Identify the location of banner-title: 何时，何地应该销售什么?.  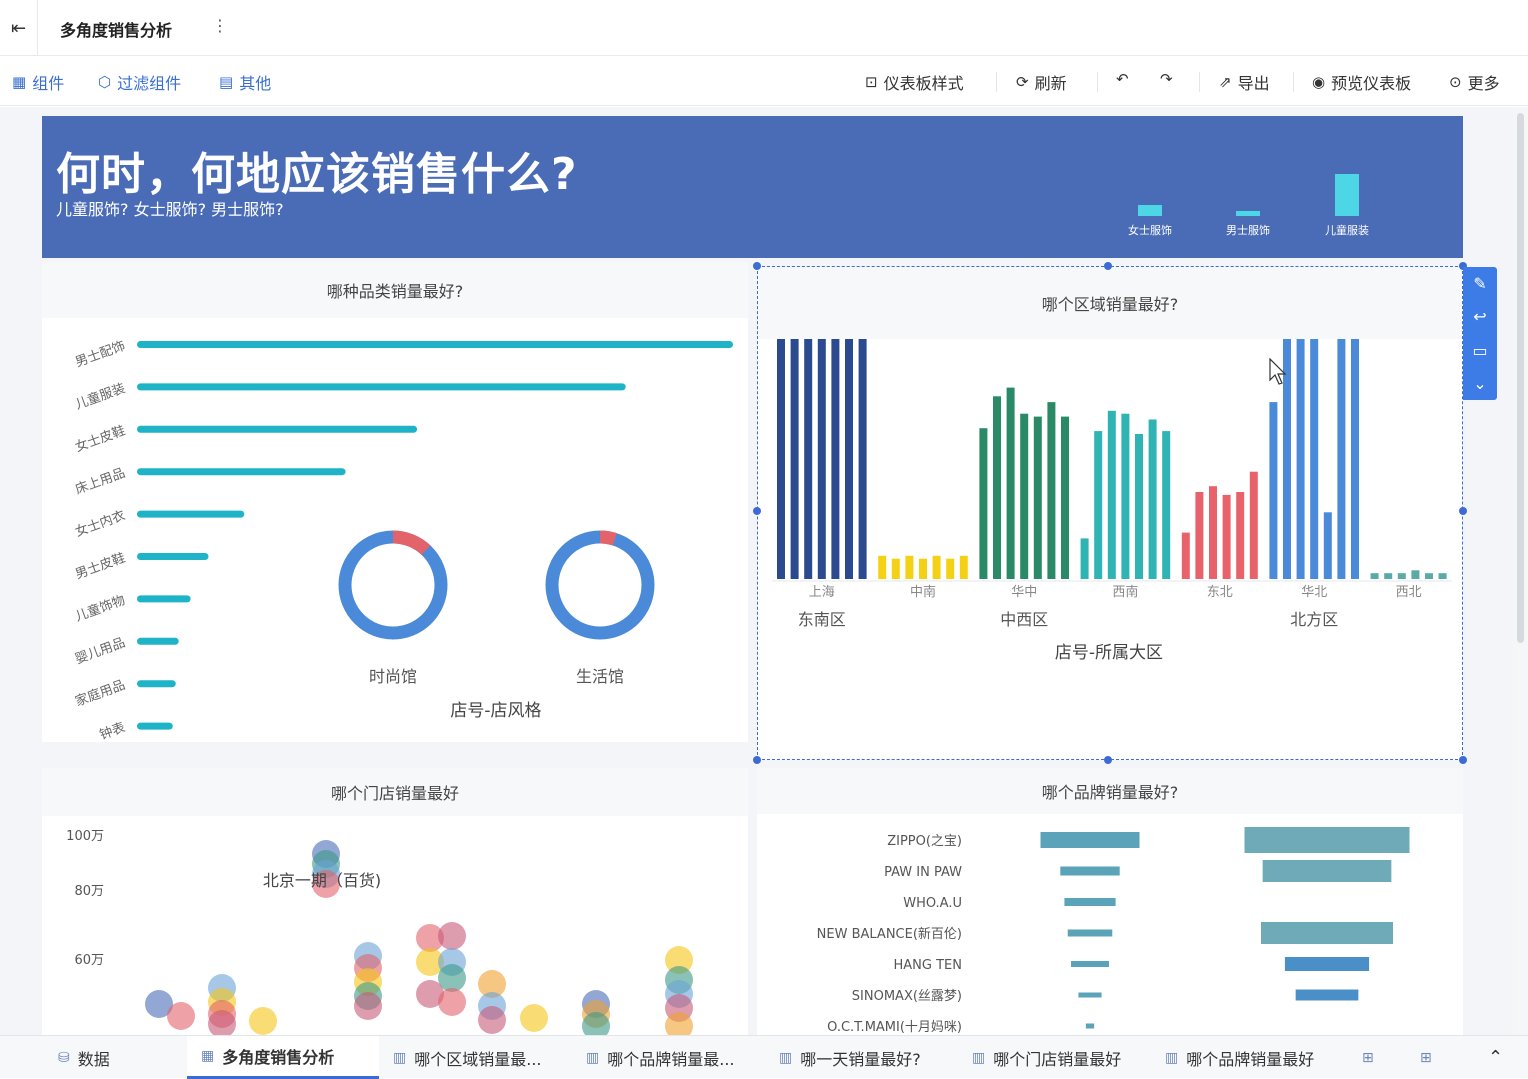
(317, 174).